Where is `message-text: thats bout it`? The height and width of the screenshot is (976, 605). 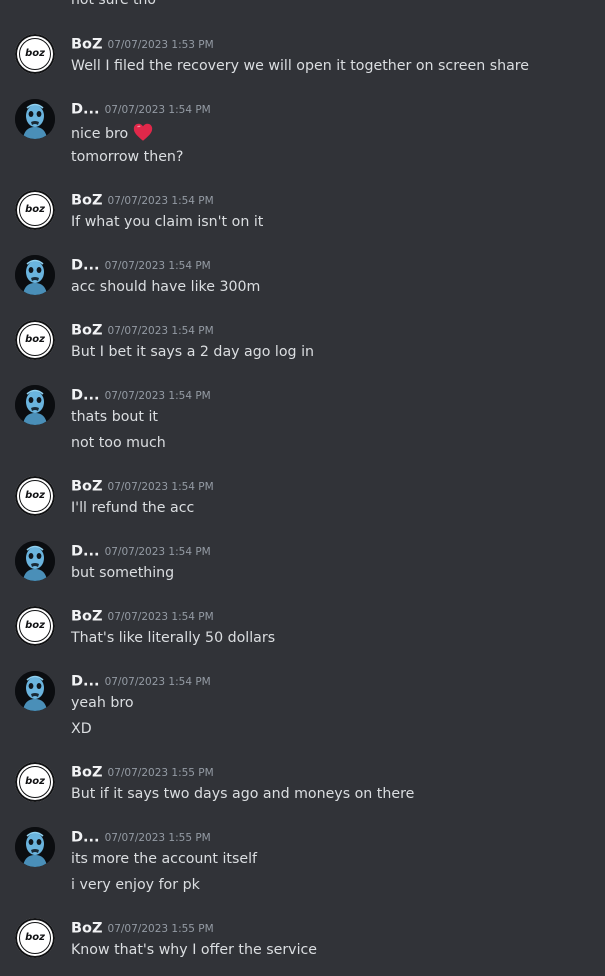 message-text: thats bout it is located at coordinates (114, 417).